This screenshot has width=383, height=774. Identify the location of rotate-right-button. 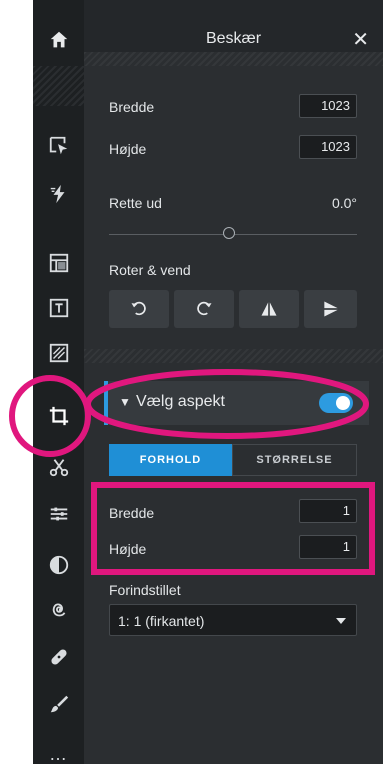
(204, 309).